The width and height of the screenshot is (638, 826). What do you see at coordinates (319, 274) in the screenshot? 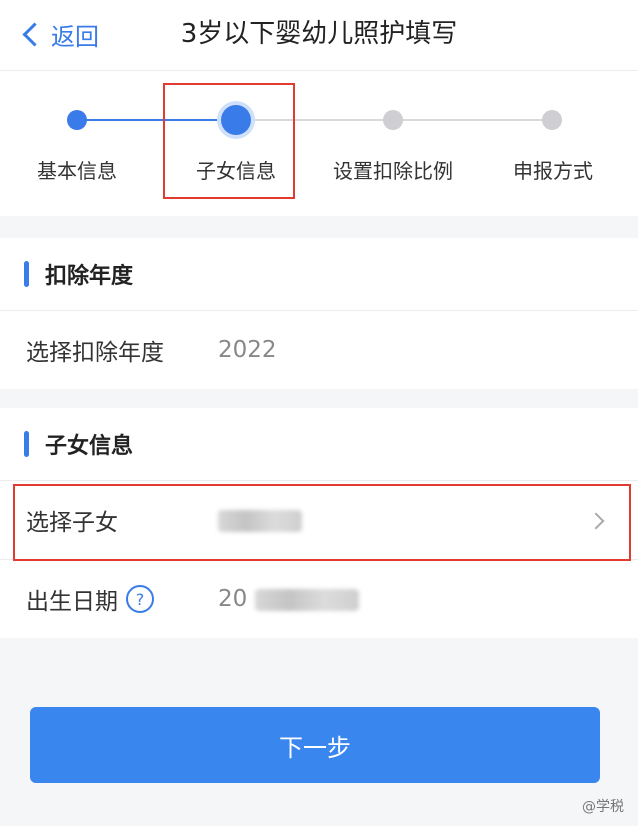
I see `section-header: 扣除年度` at bounding box center [319, 274].